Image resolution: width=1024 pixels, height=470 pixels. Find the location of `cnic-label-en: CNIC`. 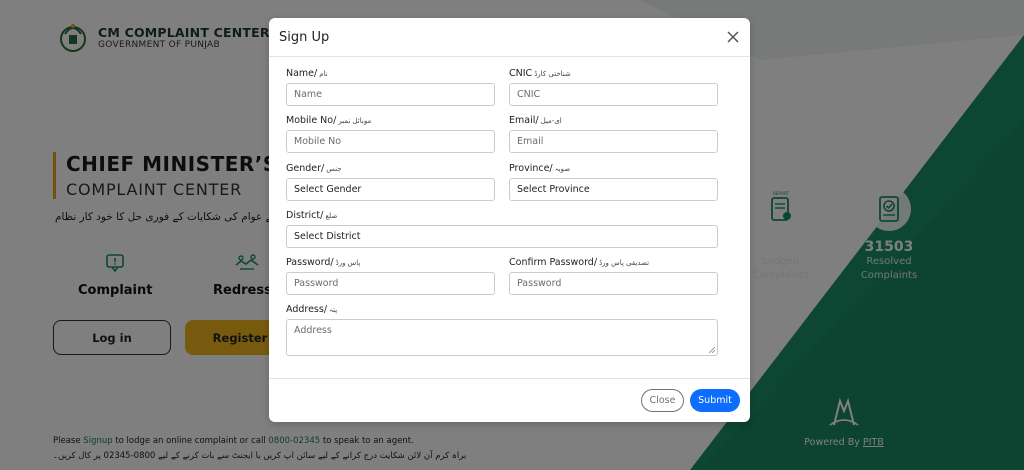

cnic-label-en: CNIC is located at coordinates (521, 73).